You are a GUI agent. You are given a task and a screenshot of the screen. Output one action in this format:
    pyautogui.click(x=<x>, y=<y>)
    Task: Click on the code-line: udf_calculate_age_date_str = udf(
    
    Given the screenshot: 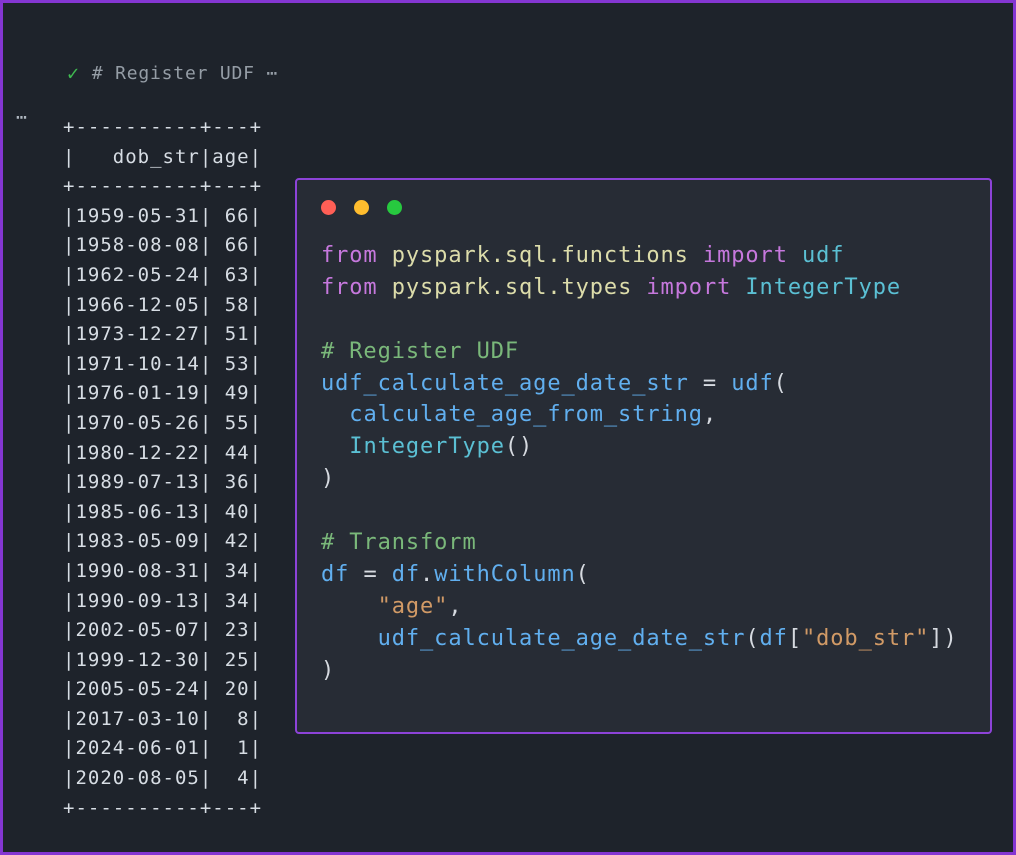 What is the action you would take?
    pyautogui.click(x=554, y=383)
    